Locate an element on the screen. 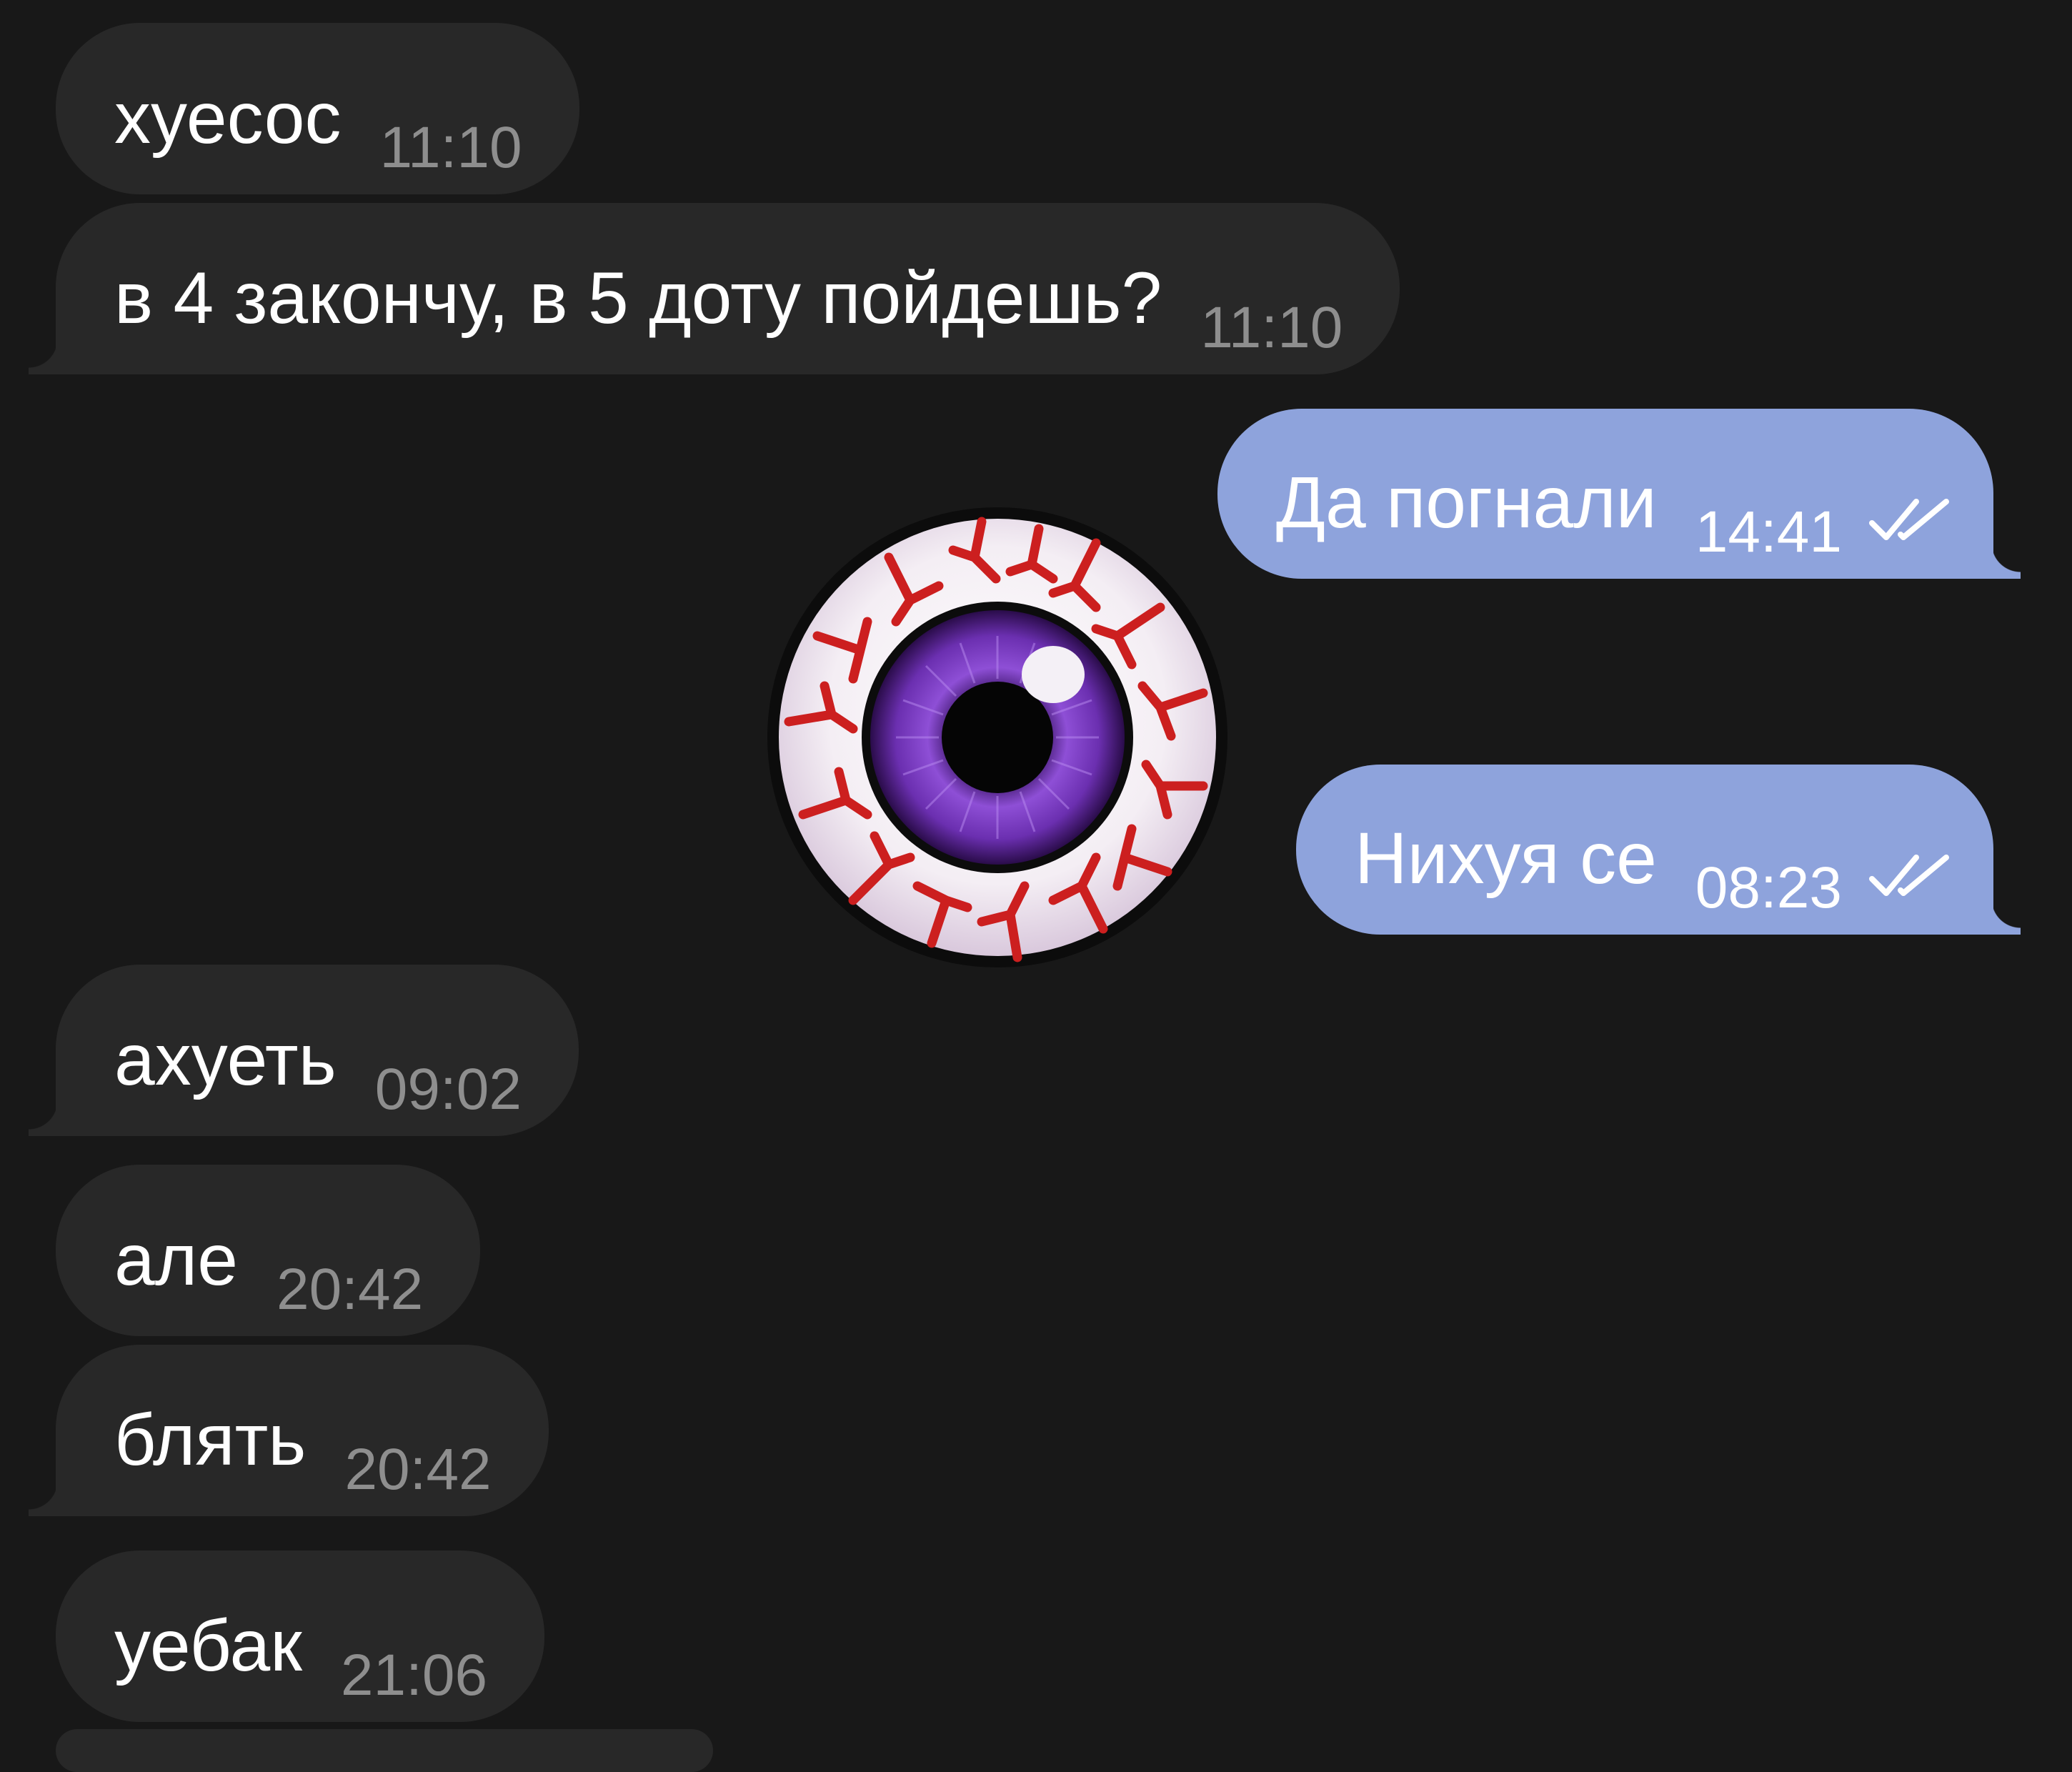 The width and height of the screenshot is (2072, 1772). eyeball-icon is located at coordinates (997, 737).